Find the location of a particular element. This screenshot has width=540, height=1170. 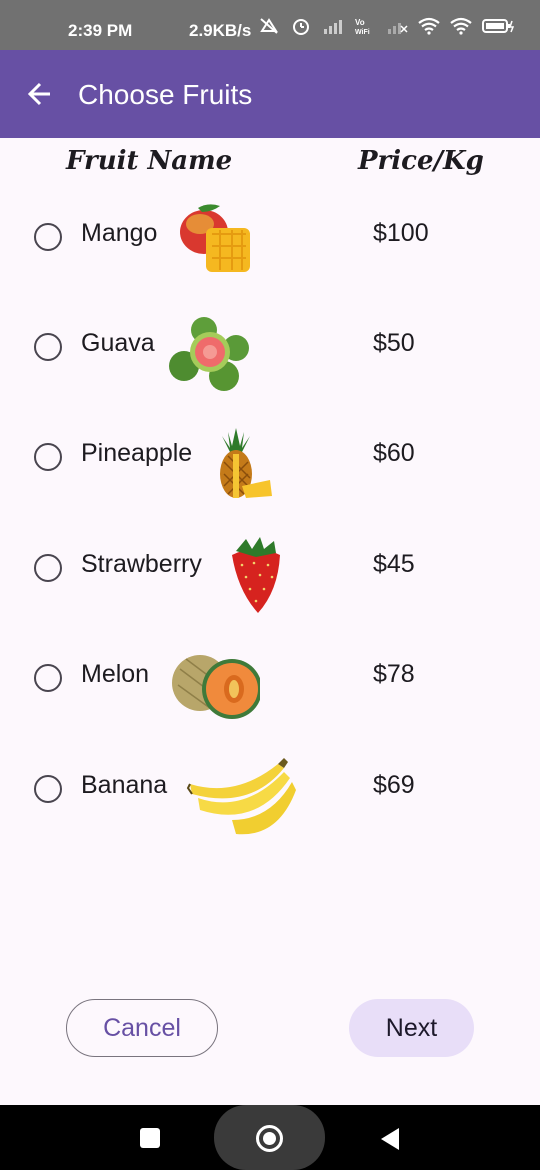

arrow-back-icon is located at coordinates (38, 94).